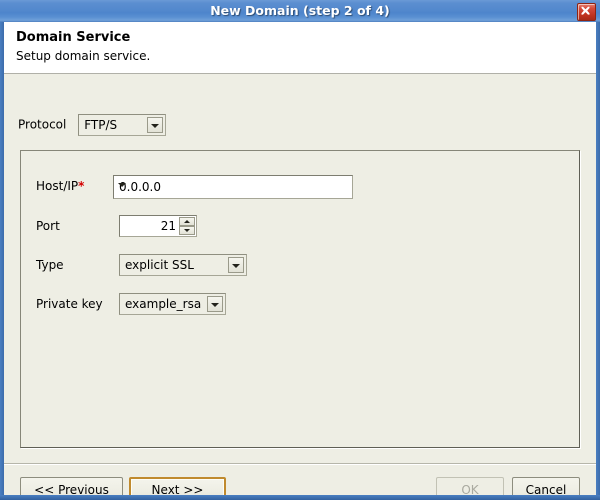 The width and height of the screenshot is (600, 500). I want to click on window-frame-bottom, so click(300, 497).